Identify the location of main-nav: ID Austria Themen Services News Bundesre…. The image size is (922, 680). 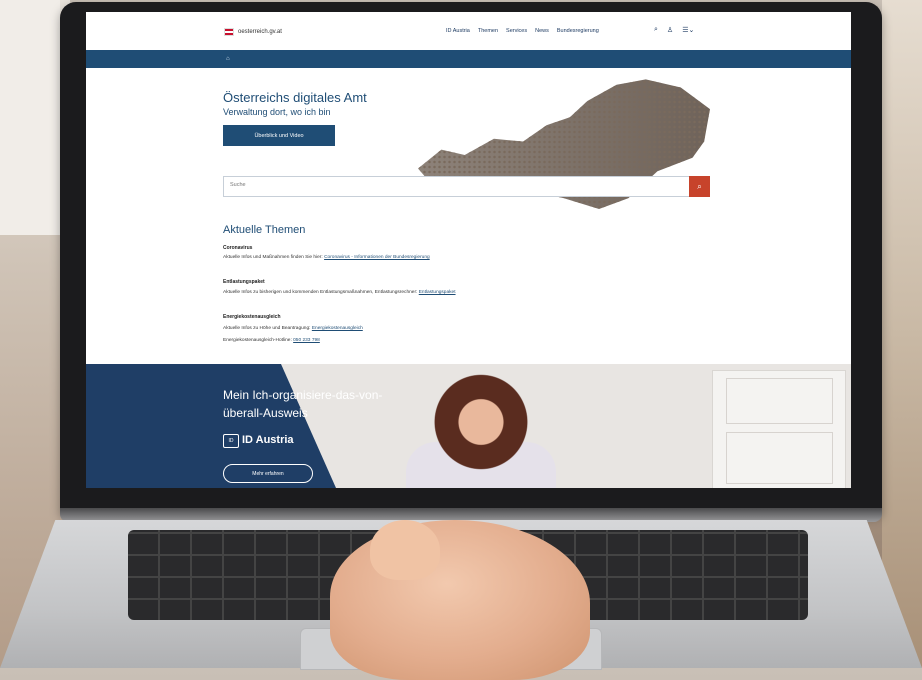
(522, 31).